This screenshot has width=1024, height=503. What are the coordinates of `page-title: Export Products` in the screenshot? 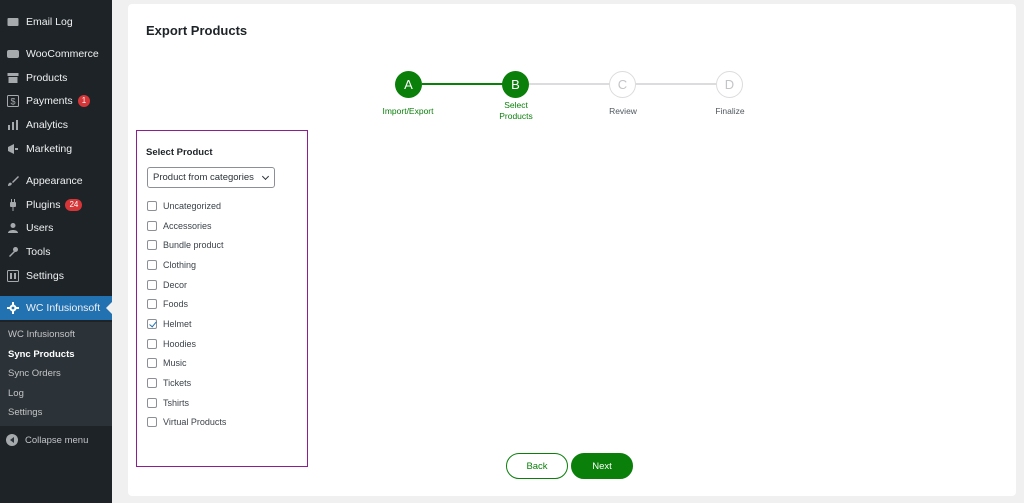 It's located at (197, 30).